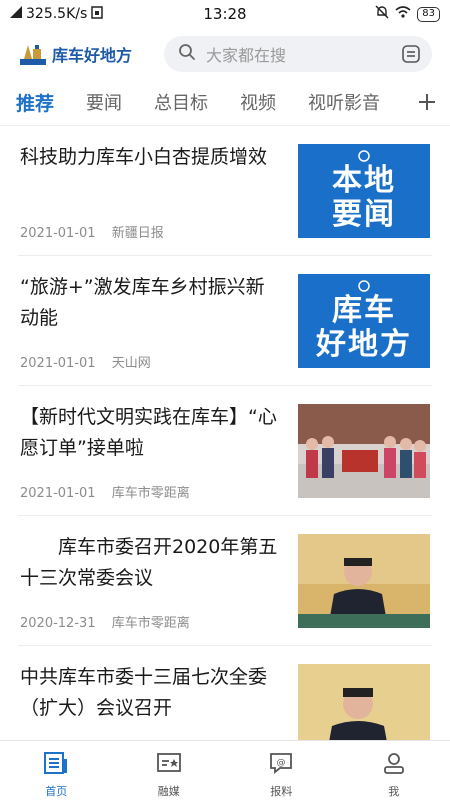 The height and width of the screenshot is (800, 450). I want to click on nav-home: 首页, so click(56, 770).